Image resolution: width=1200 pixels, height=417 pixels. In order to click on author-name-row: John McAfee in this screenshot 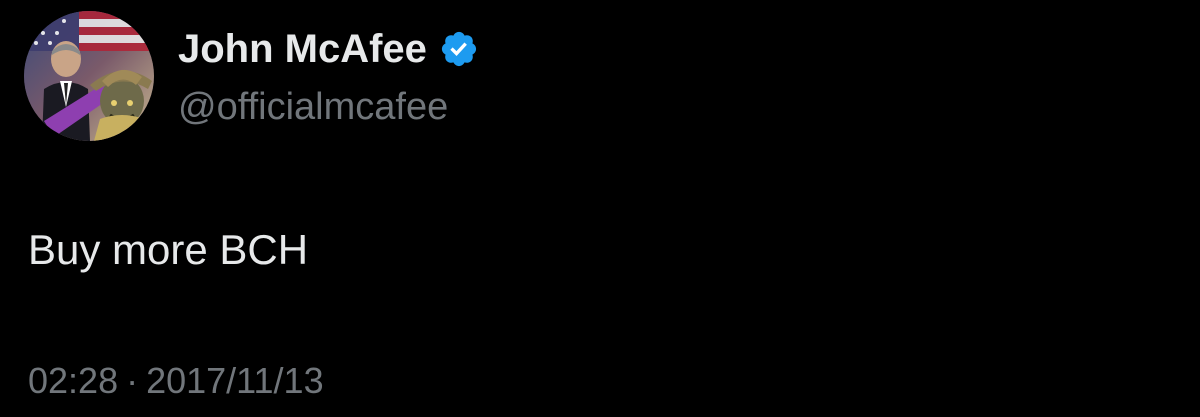, I will do `click(328, 49)`.